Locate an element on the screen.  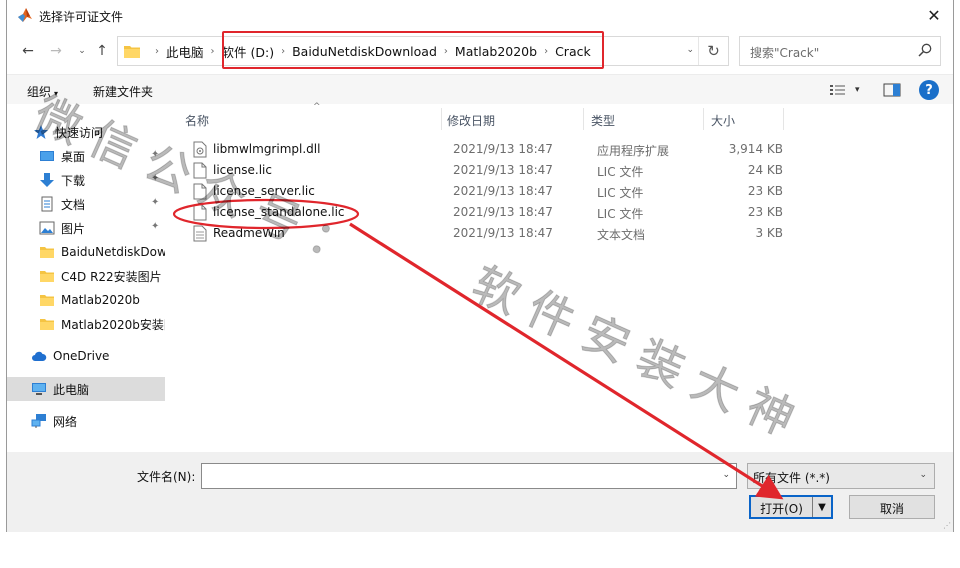
sidebar-item-label: 此电脑 is located at coordinates (71, 389).